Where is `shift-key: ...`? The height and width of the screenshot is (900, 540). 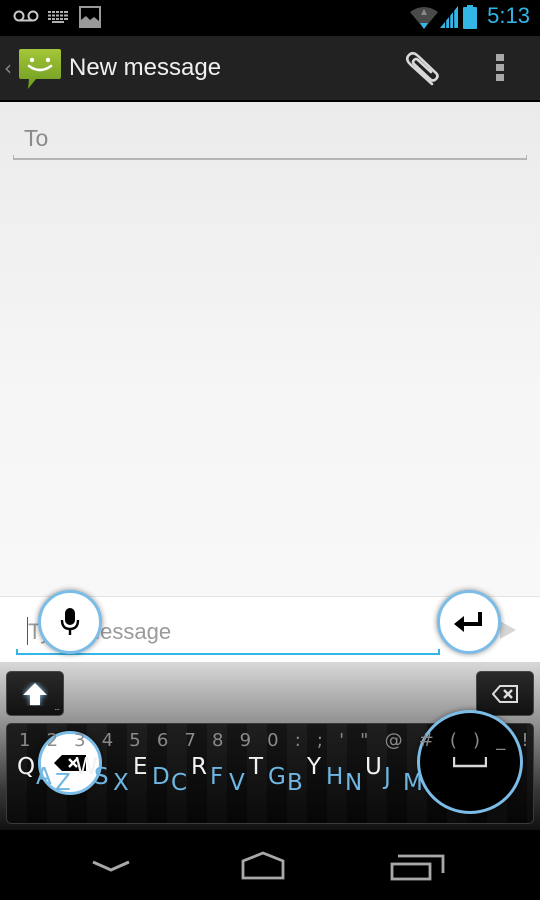 shift-key: ... is located at coordinates (35, 693).